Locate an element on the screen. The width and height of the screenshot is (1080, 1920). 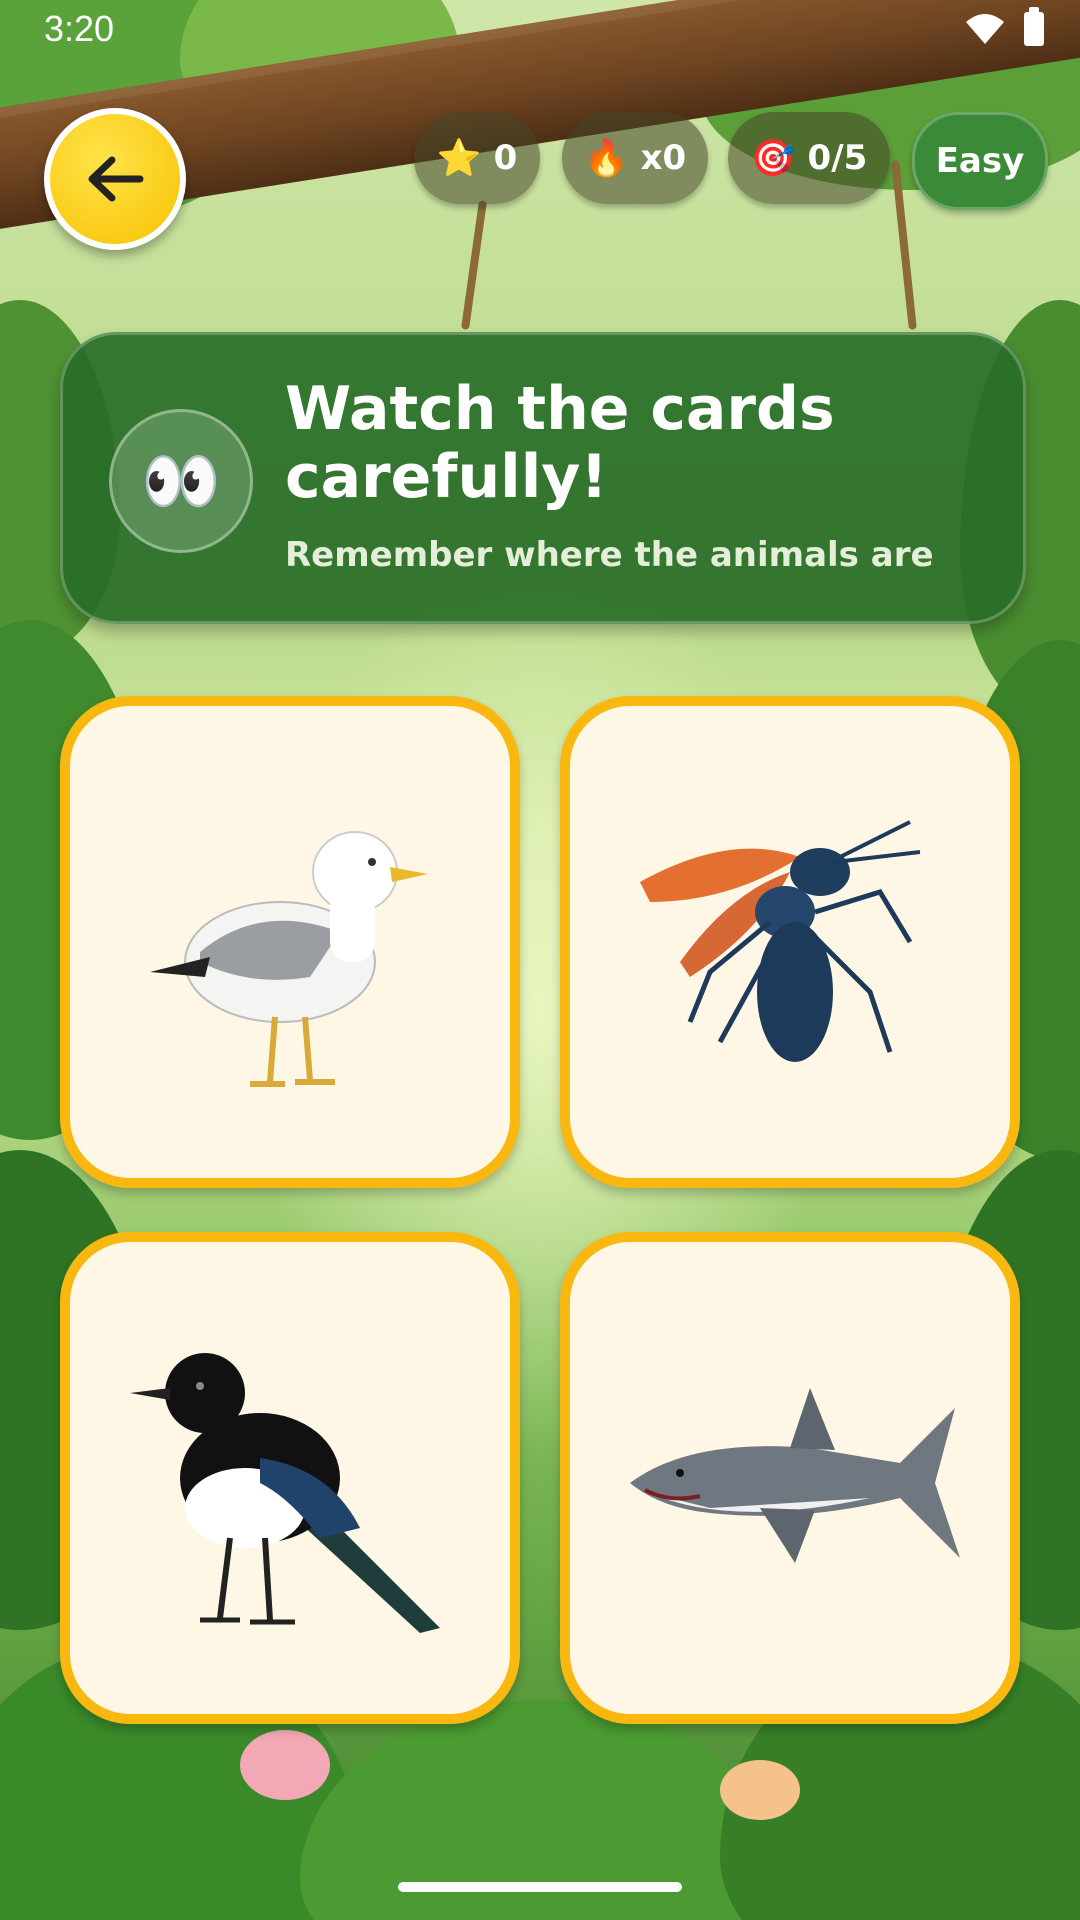
back-button is located at coordinates (115, 179).